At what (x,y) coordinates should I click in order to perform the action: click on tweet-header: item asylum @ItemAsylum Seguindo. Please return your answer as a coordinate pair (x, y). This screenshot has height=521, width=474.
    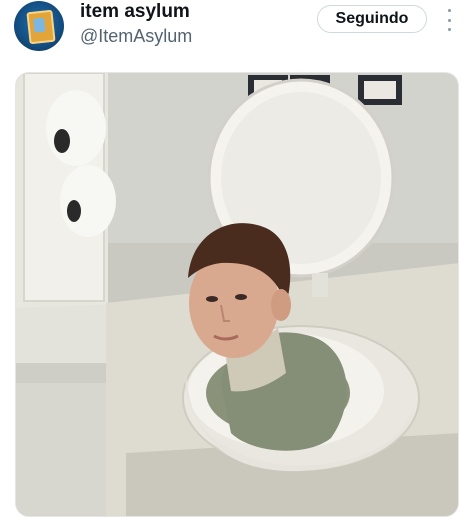
    Looking at the image, I should click on (237, 35).